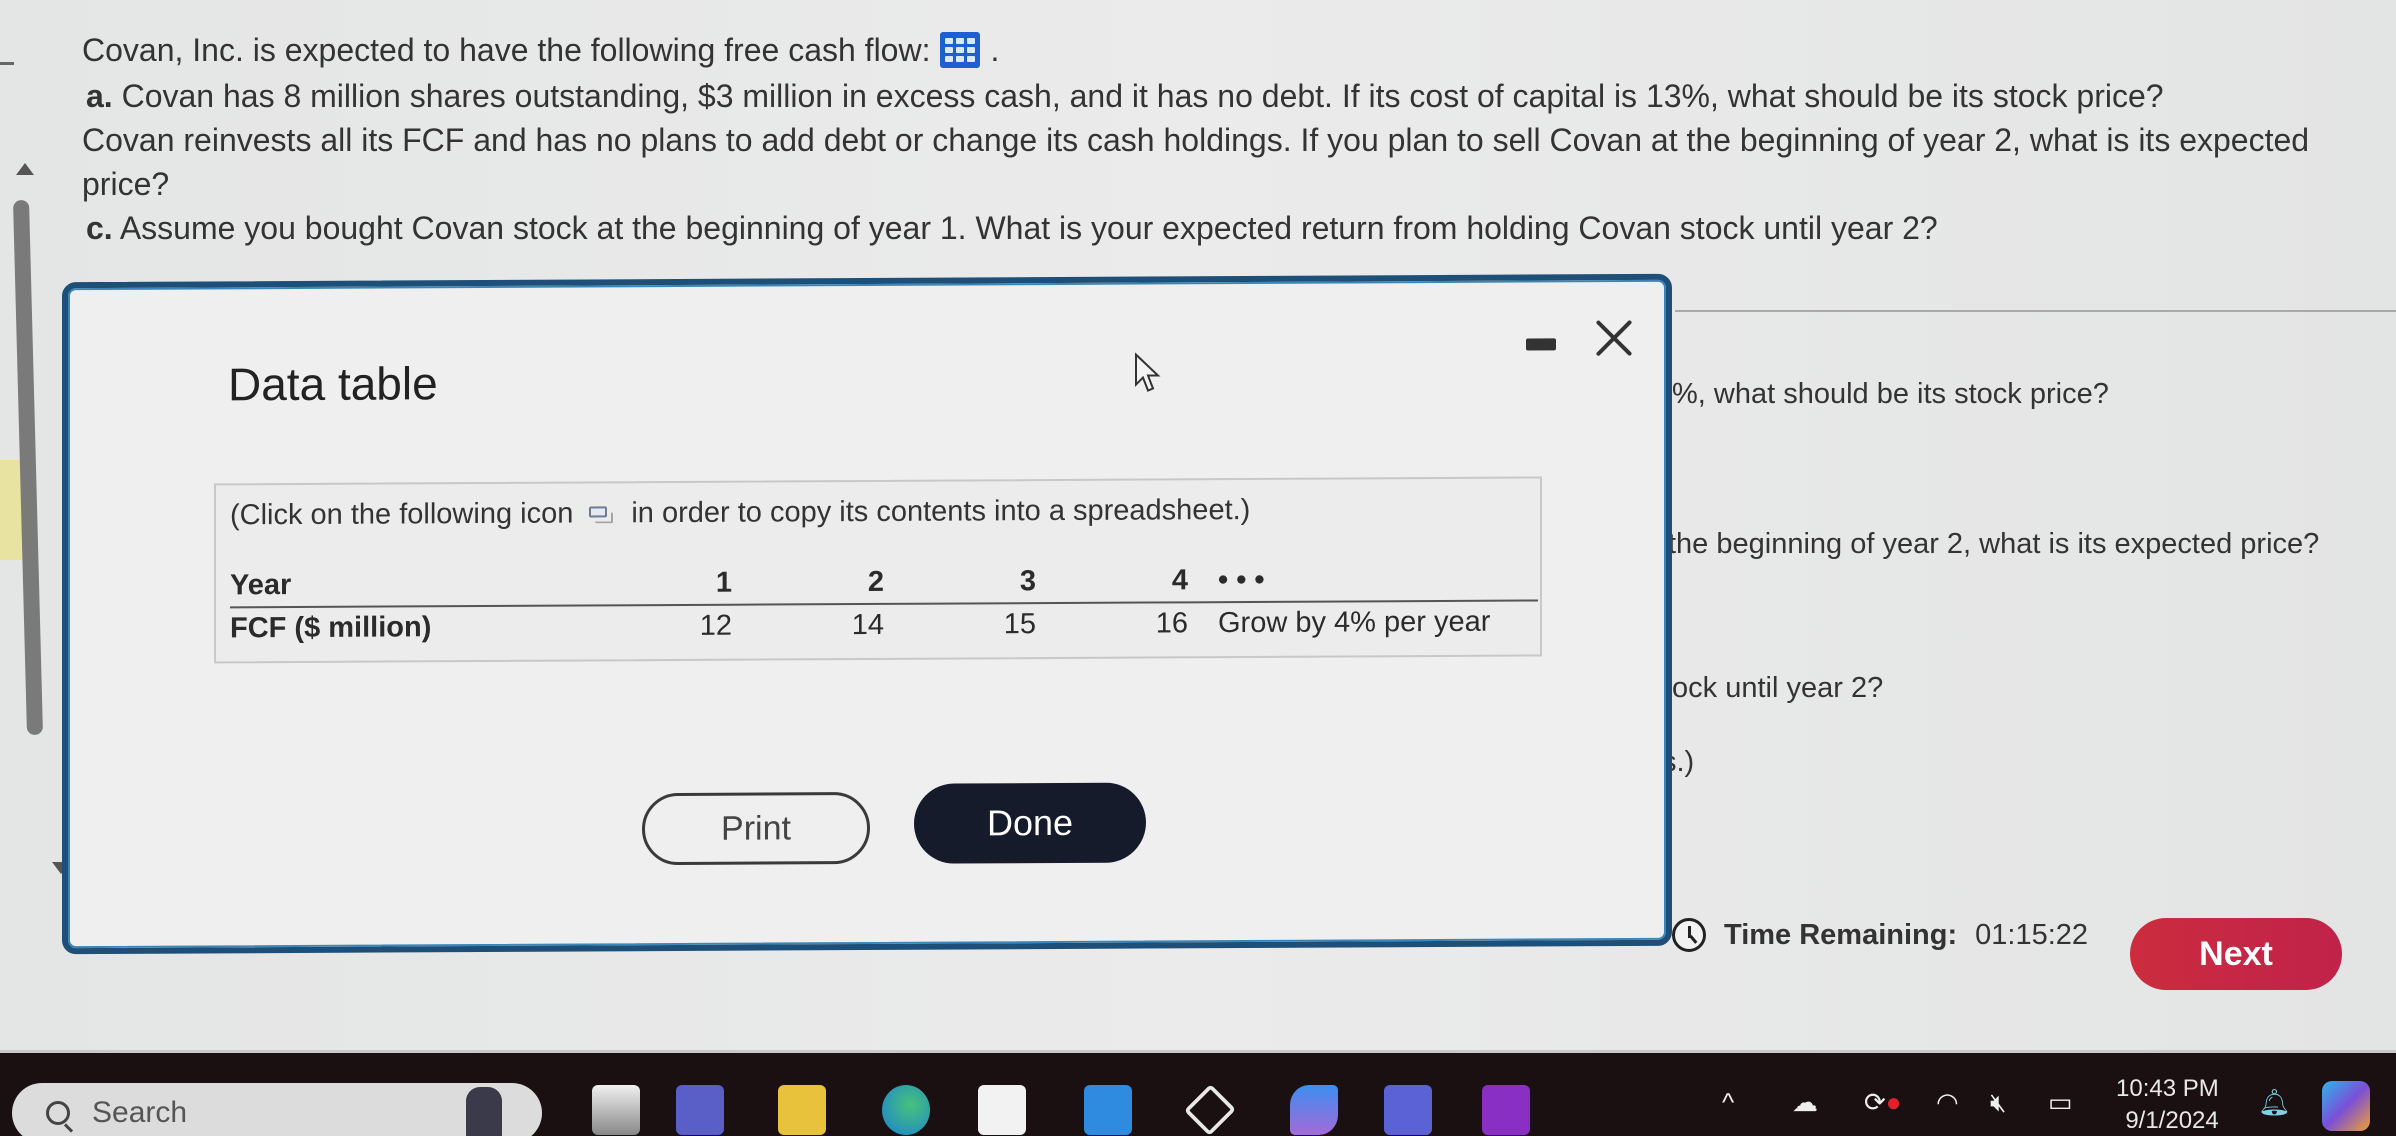 Image resolution: width=2396 pixels, height=1136 pixels. I want to click on part-a-label: a., so click(99, 96).